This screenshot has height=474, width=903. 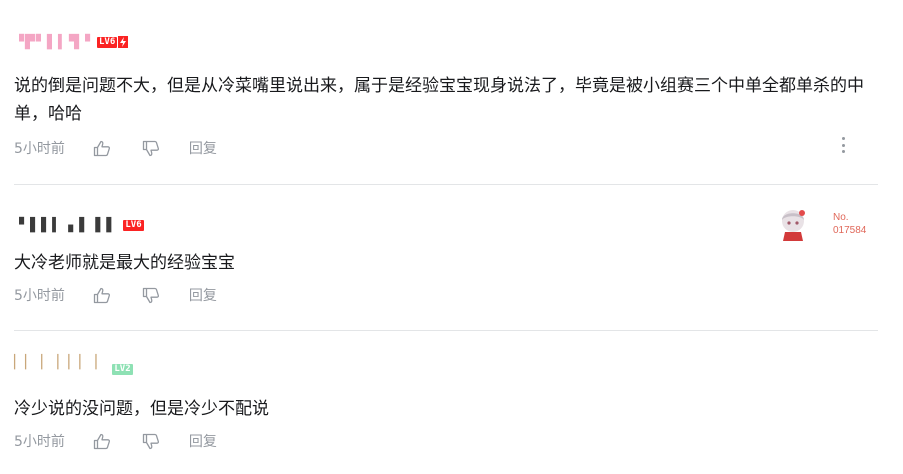 I want to click on fan-badge: No. 017584, so click(x=819, y=223).